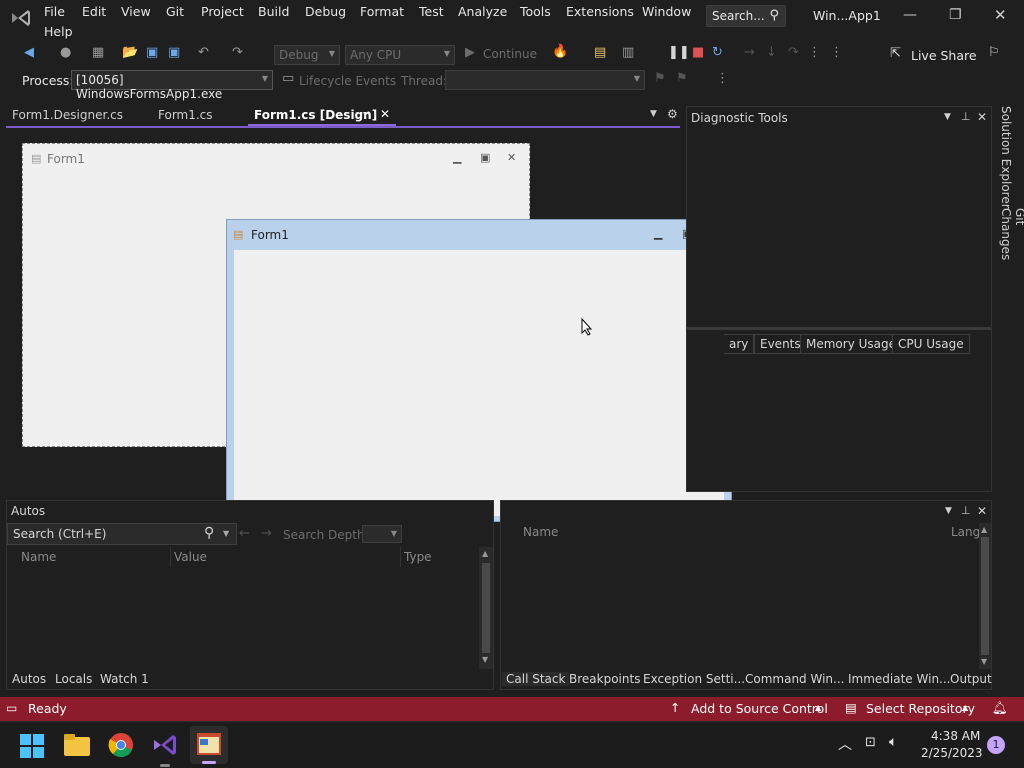 This screenshot has height=768, width=1024. What do you see at coordinates (288, 78) in the screenshot?
I see `lifecycle-icon: ▭` at bounding box center [288, 78].